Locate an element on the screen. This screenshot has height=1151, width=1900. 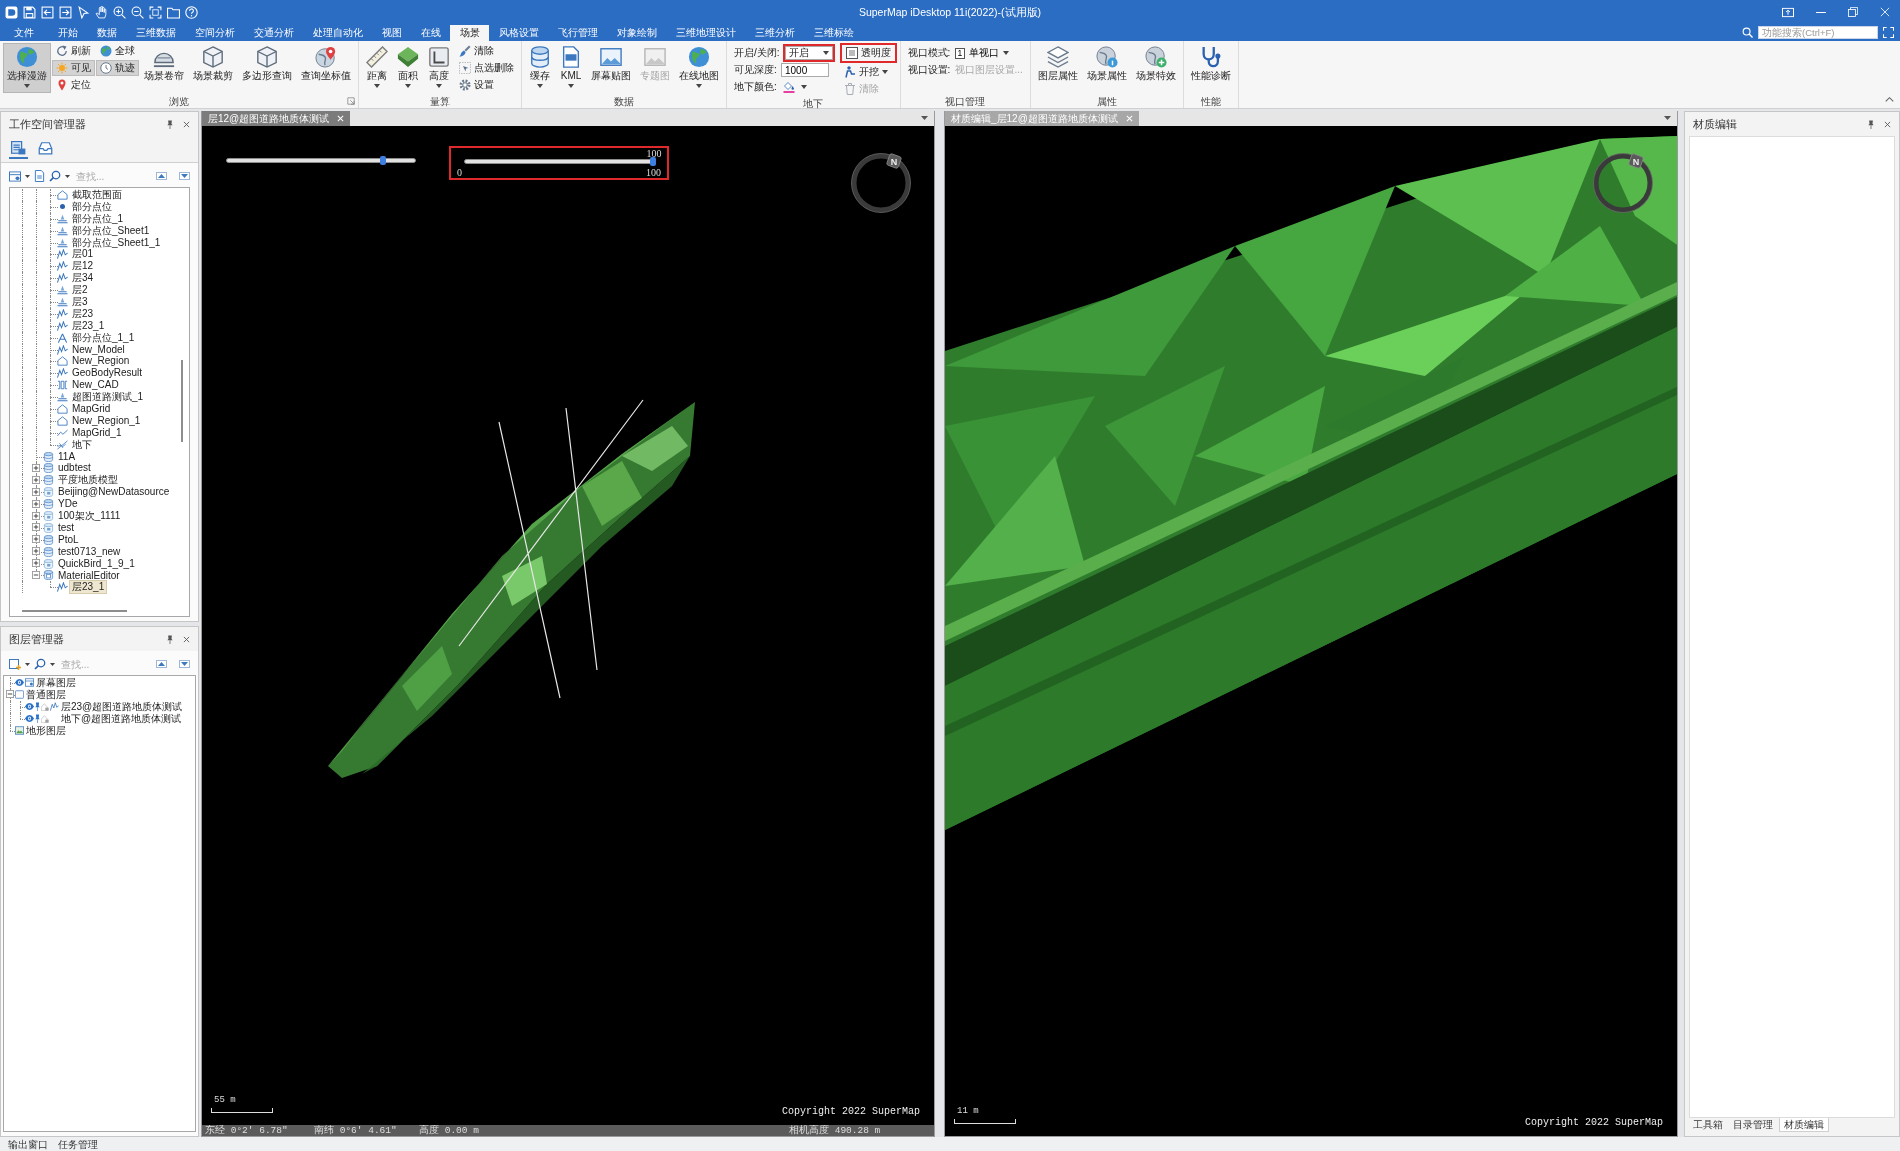
tree-item: New_Region_1 is located at coordinates (106, 420).